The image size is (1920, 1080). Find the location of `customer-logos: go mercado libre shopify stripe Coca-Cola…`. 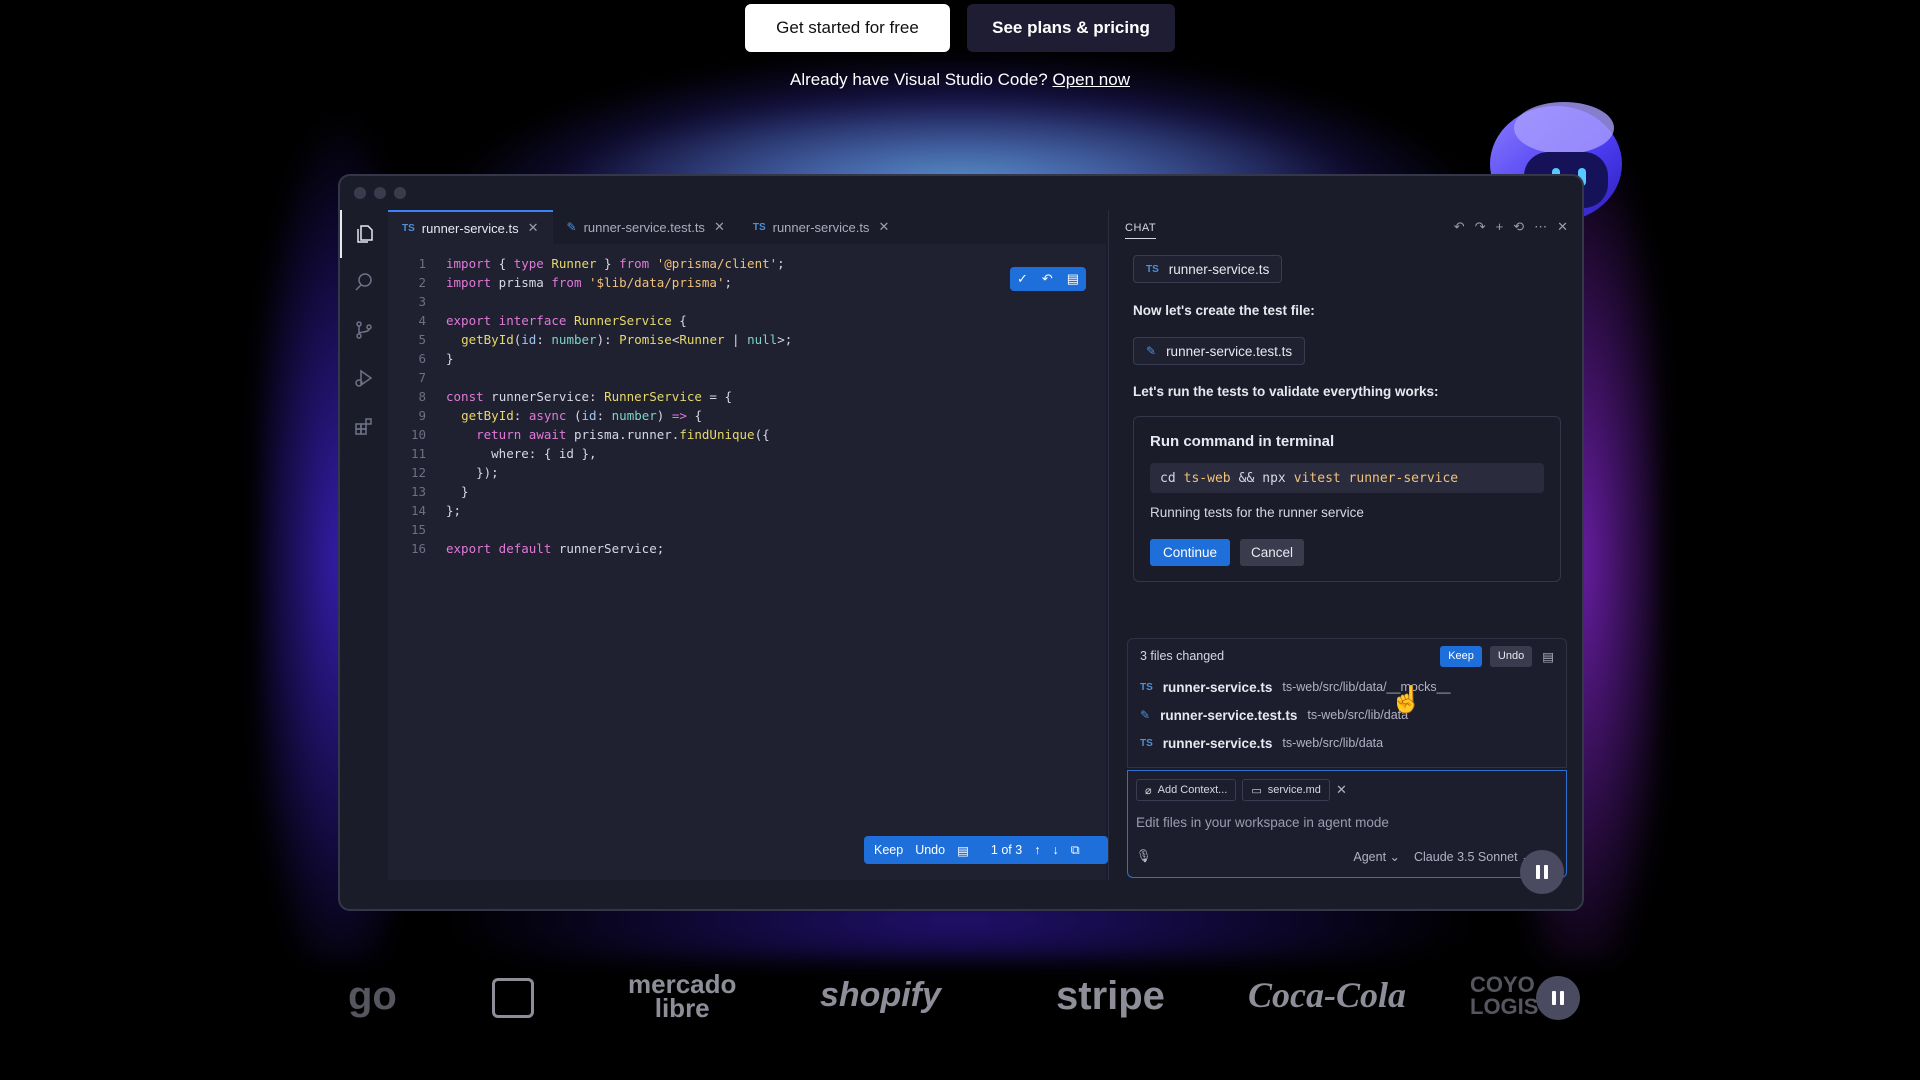

customer-logos: go mercado libre shopify stripe Coca-Cola… is located at coordinates (960, 998).